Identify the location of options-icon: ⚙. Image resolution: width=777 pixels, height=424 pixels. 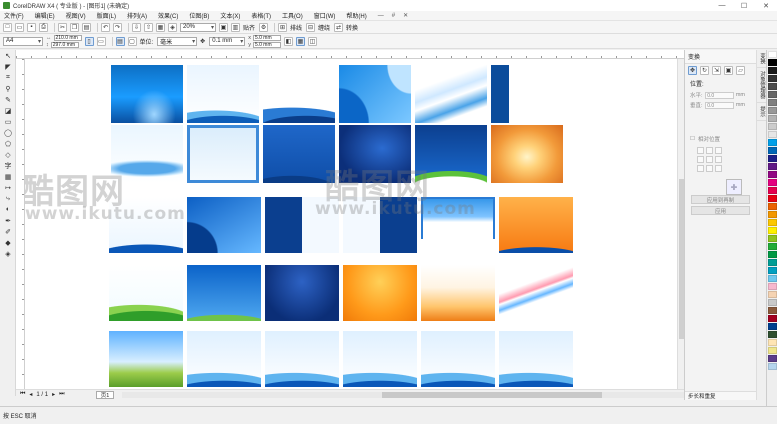
(264, 27).